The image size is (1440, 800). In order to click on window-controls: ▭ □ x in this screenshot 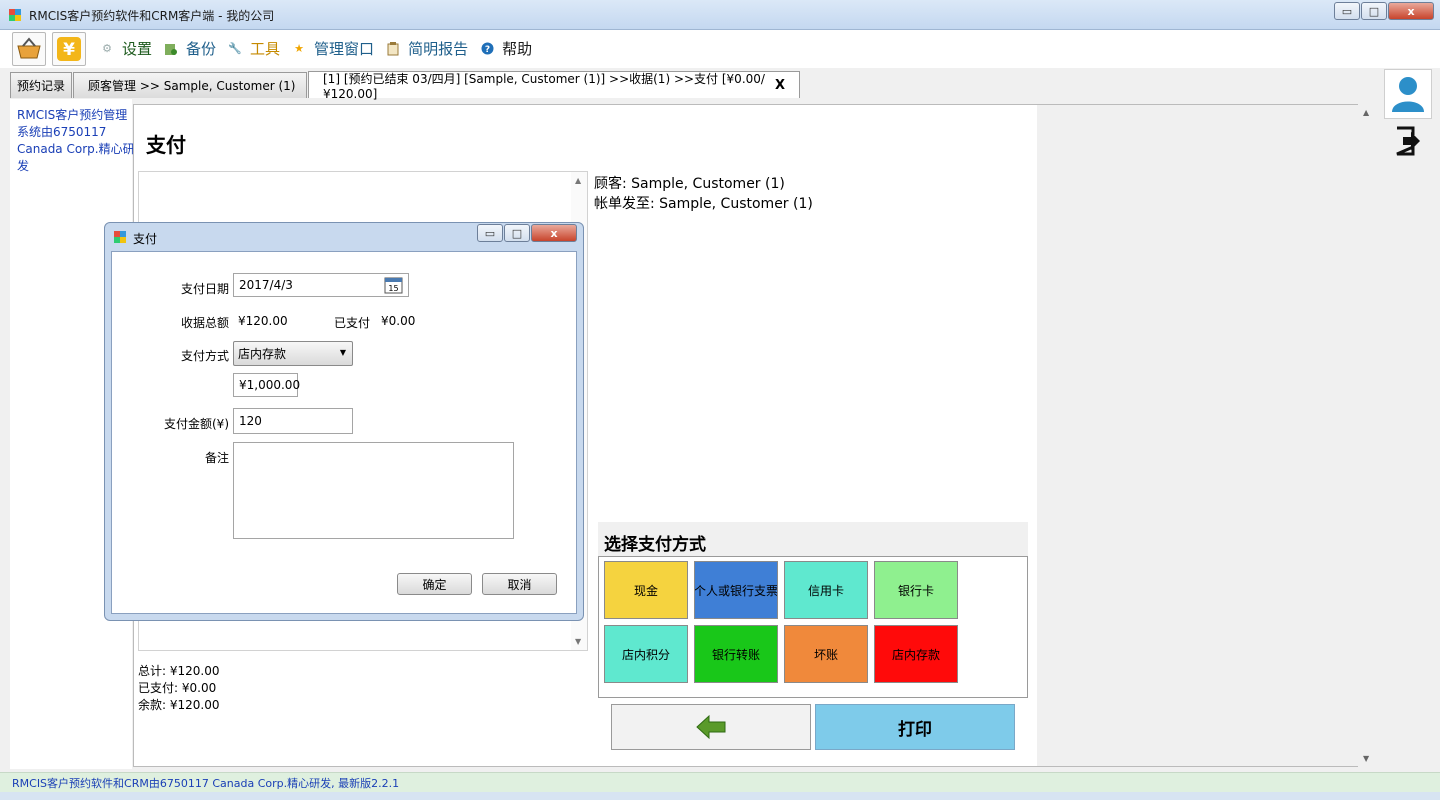, I will do `click(1383, 11)`.